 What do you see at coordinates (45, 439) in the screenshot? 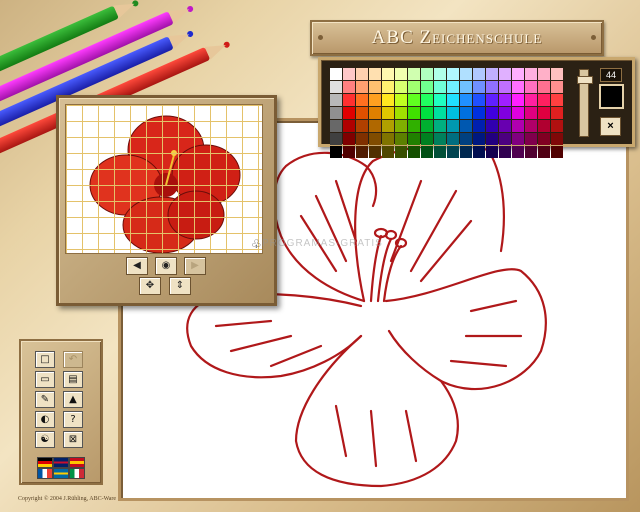
I see `settings-button: ☯` at bounding box center [45, 439].